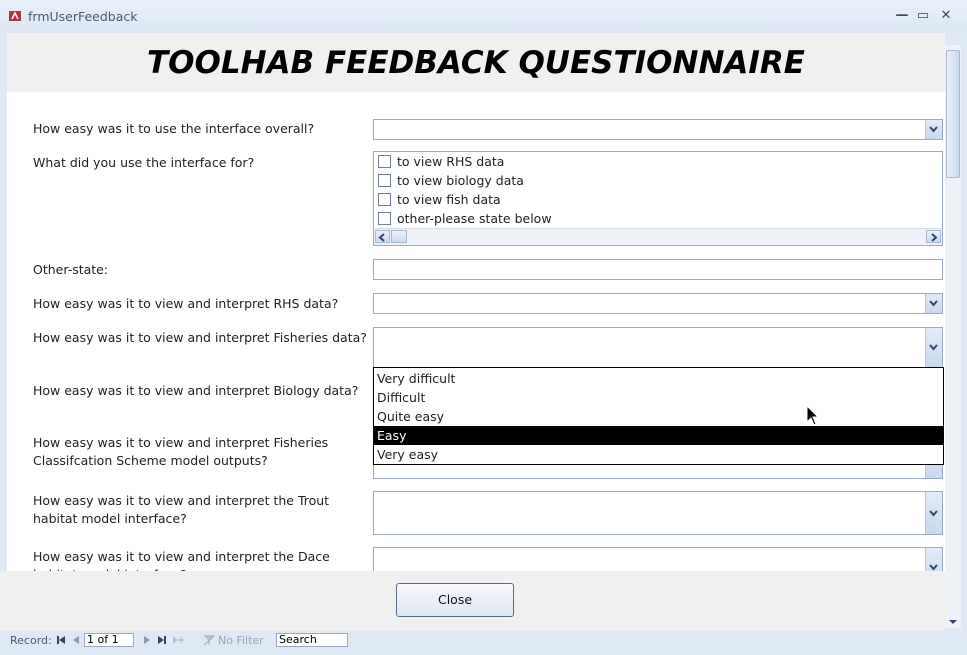 The image size is (967, 655). Describe the element at coordinates (455, 600) in the screenshot. I see `close-button: Close` at that location.